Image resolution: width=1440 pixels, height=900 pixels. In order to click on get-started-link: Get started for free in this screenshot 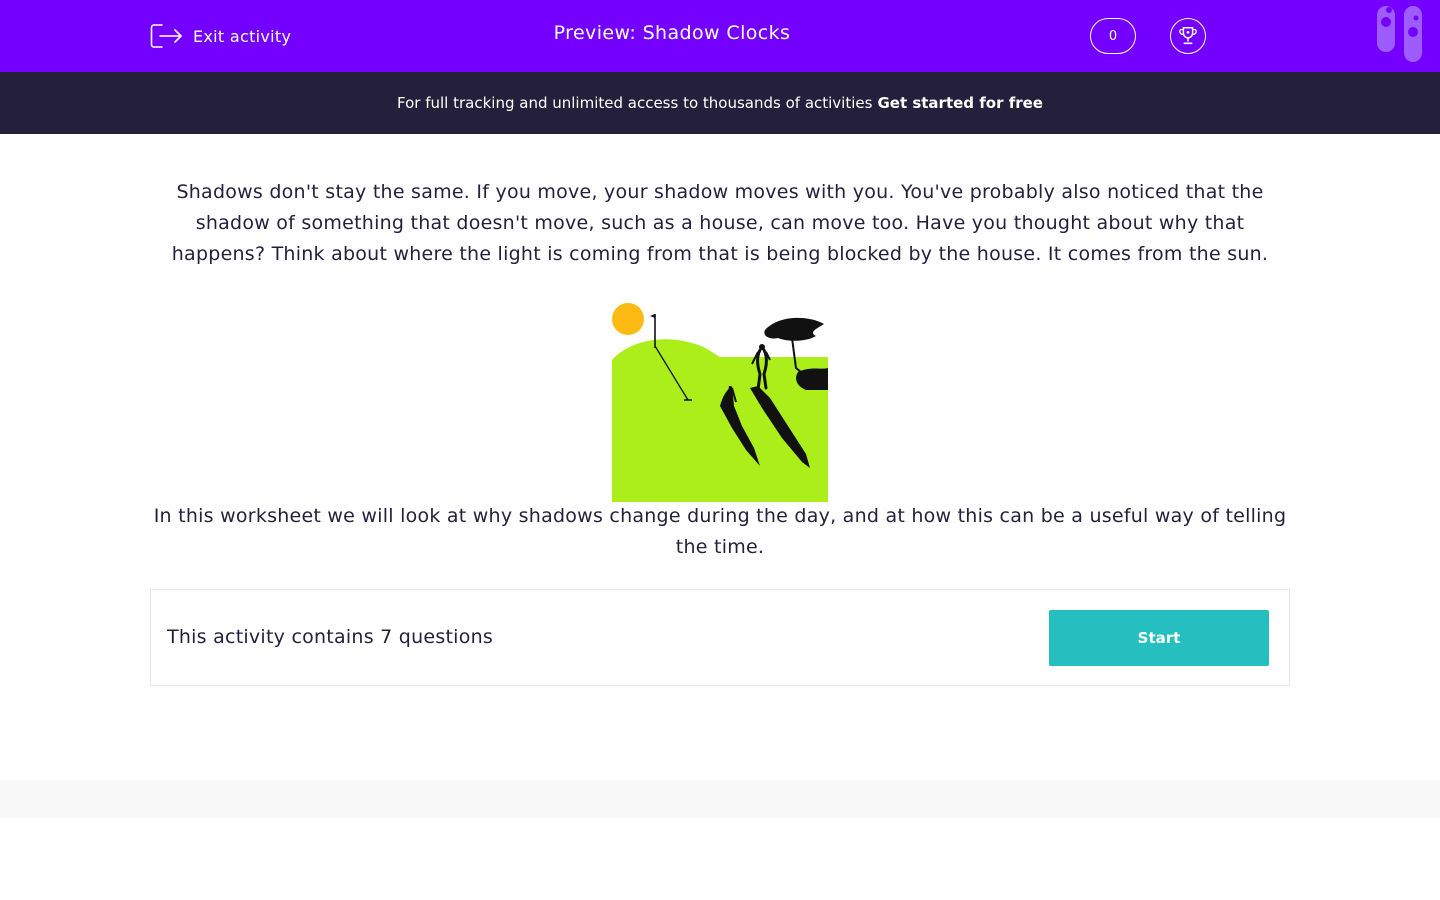, I will do `click(960, 103)`.